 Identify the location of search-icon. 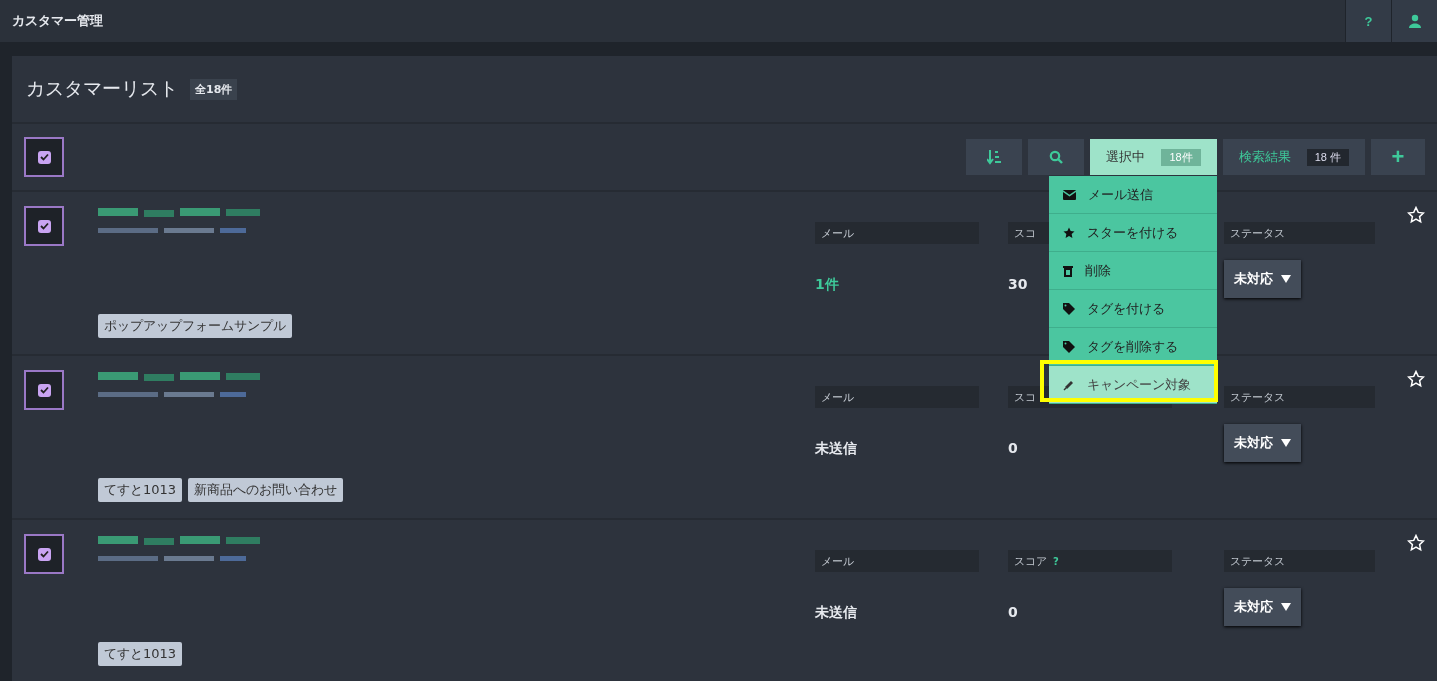
(1056, 157).